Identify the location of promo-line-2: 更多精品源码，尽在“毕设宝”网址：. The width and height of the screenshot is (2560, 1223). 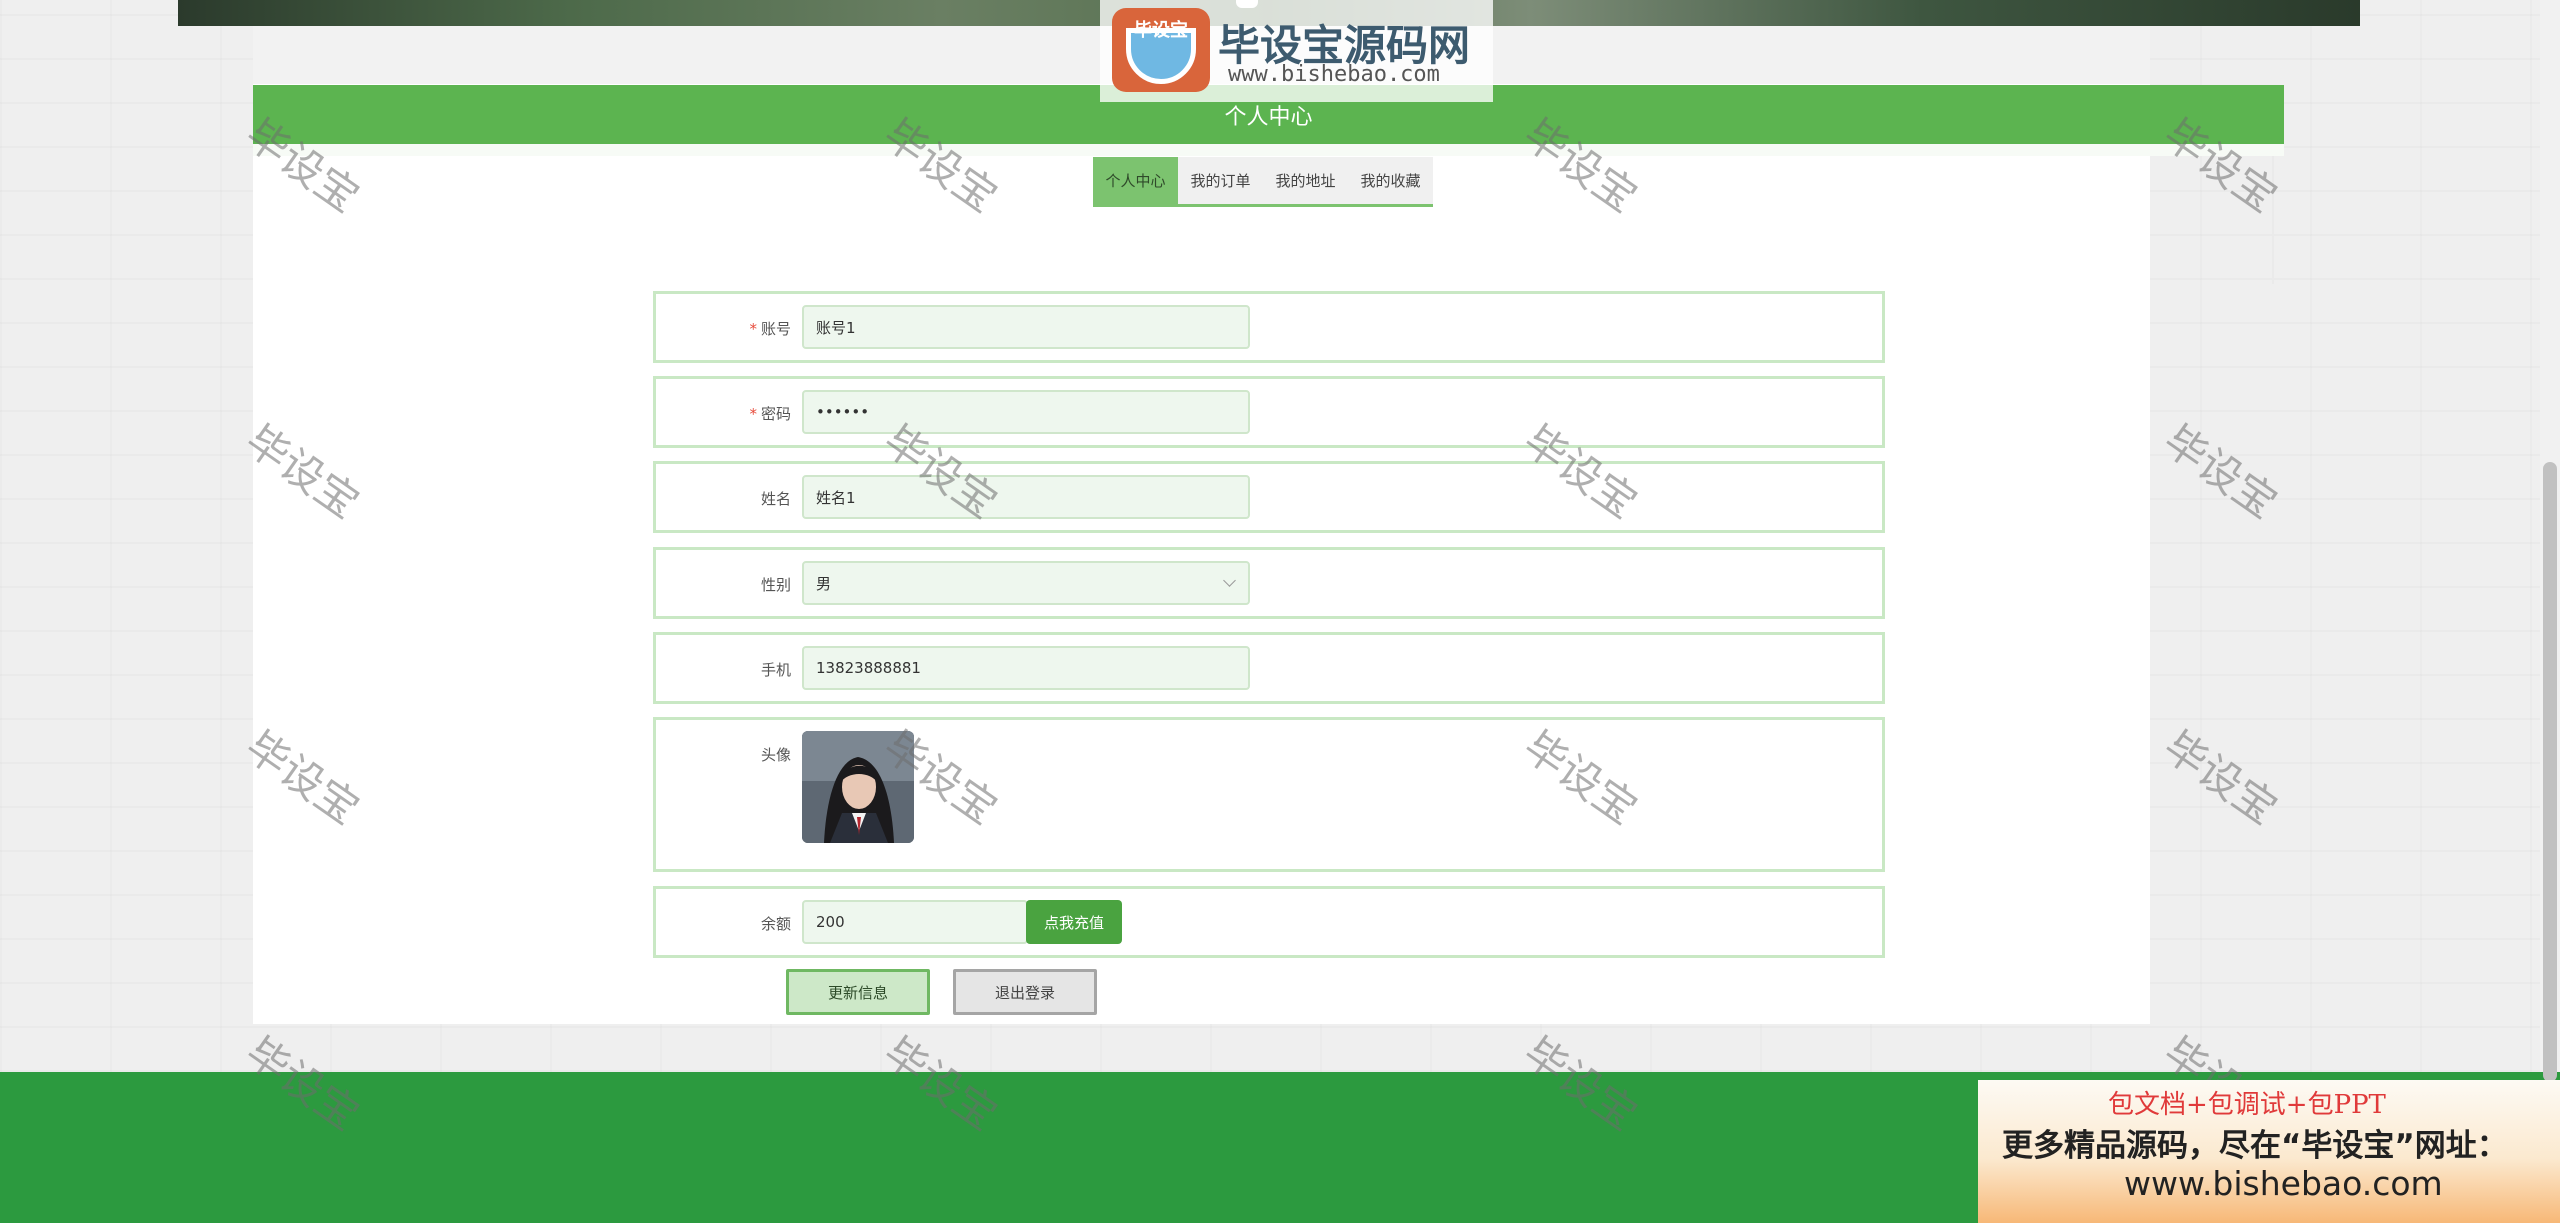
(2255, 1146).